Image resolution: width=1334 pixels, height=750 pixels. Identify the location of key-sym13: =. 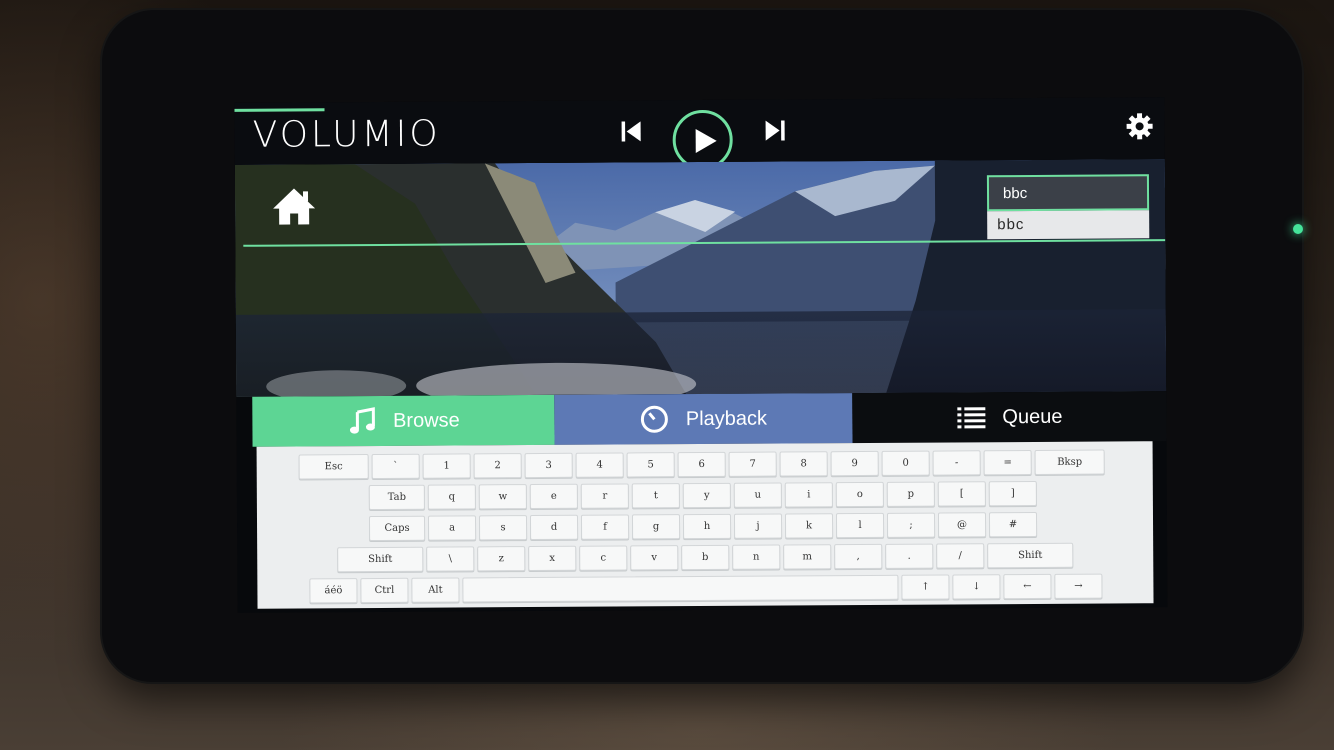
(1007, 462).